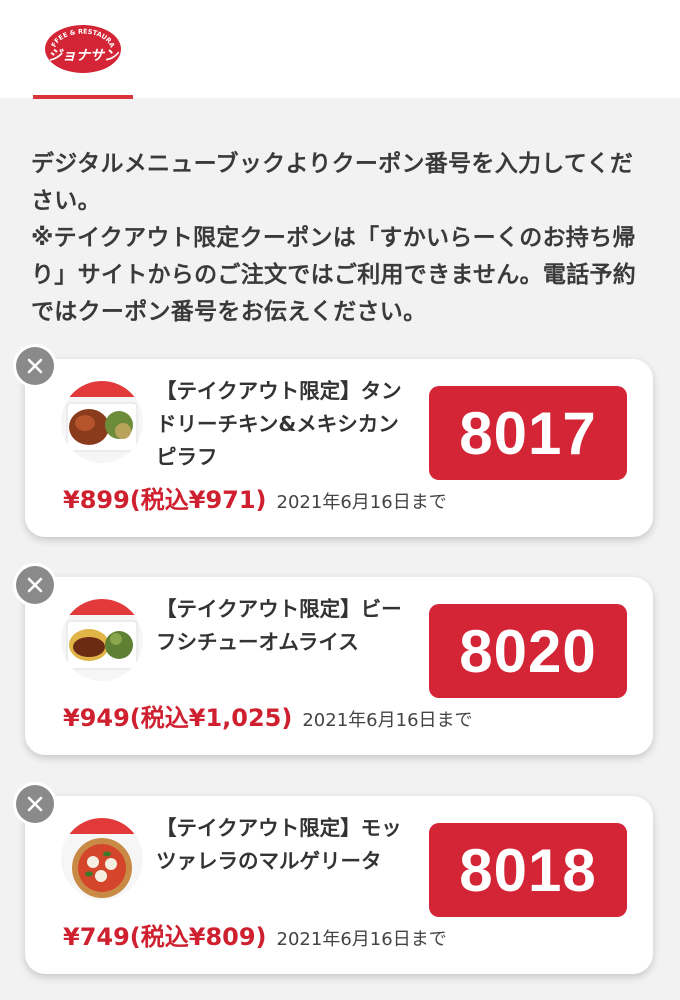 This screenshot has height=1000, width=680. What do you see at coordinates (332, 182) in the screenshot?
I see `instructions-line-1: デジタルメニューブックよりクーポン番号を入力してください。` at bounding box center [332, 182].